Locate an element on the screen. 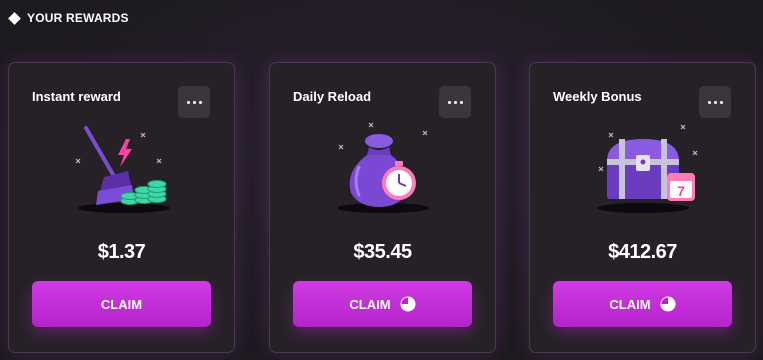 The height and width of the screenshot is (360, 763). diamond-icon is located at coordinates (14, 18).